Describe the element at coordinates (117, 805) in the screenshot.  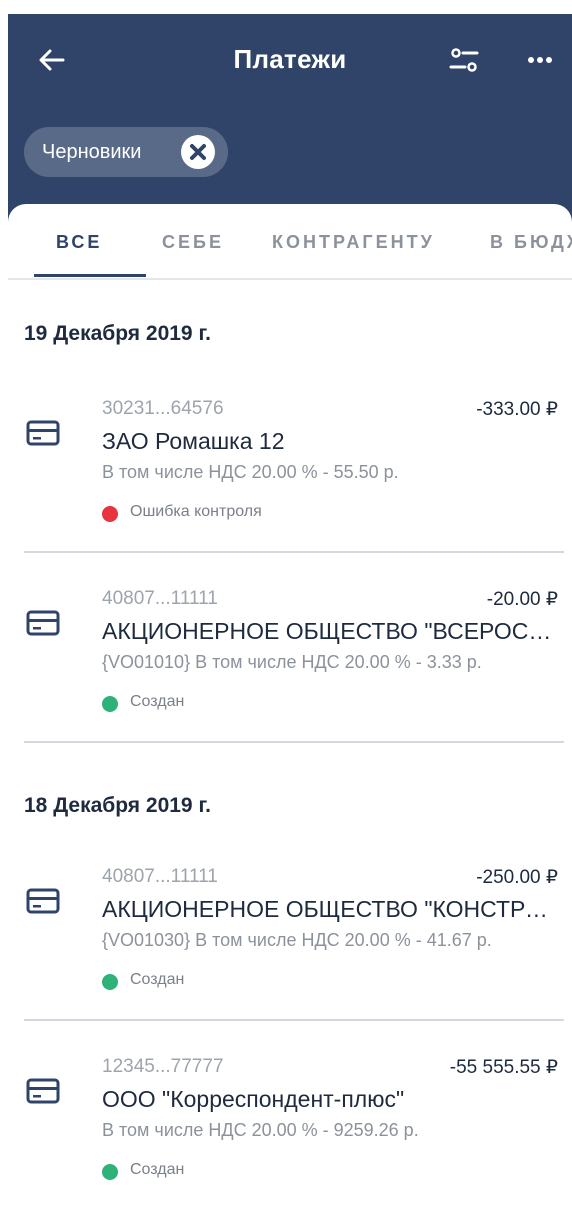
I see `date-header: 18 Декабря 2019 г.` at that location.